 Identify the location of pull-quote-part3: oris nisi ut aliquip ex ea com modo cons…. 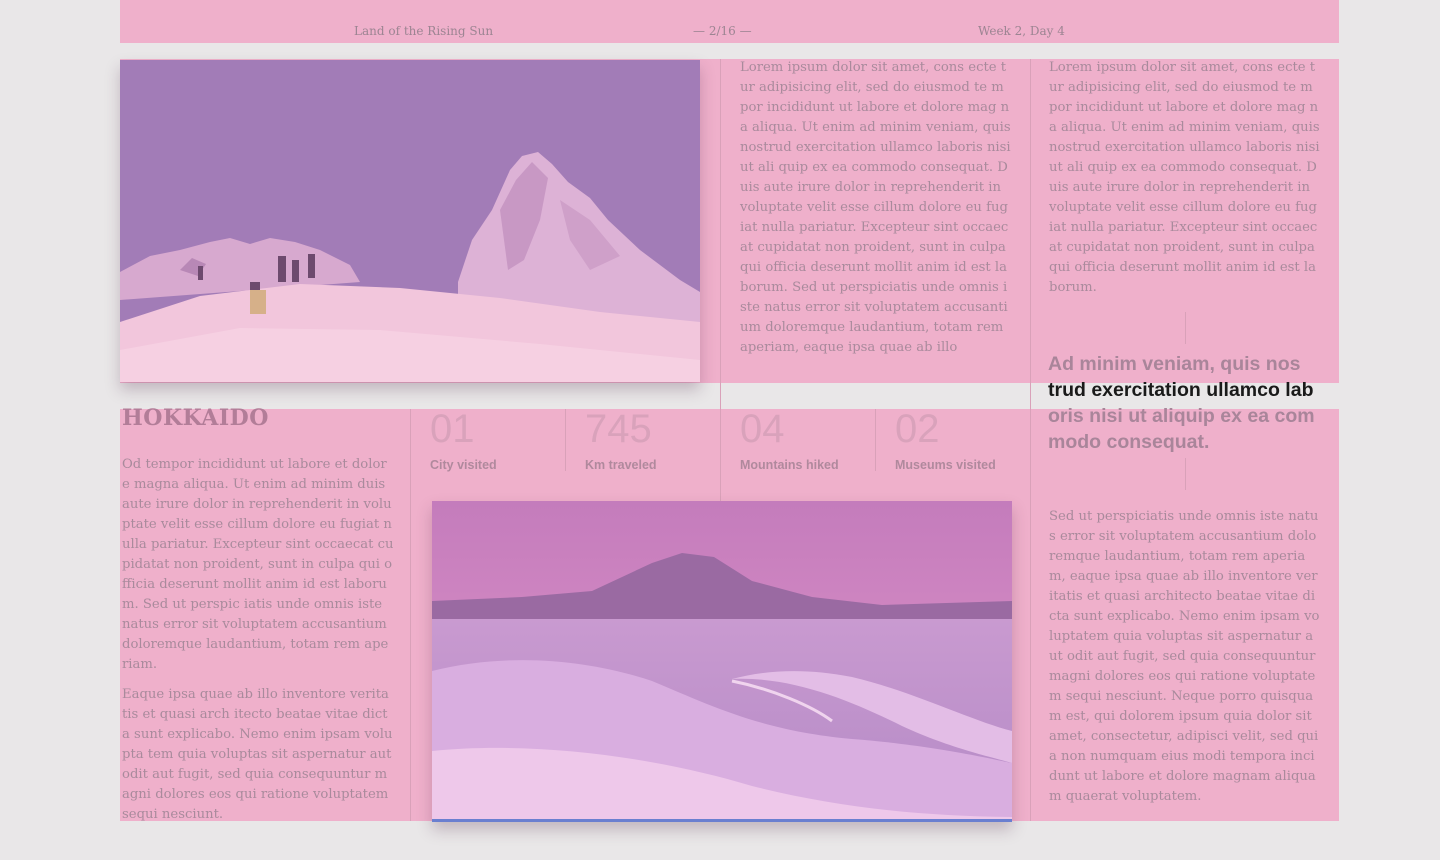
(1181, 429).